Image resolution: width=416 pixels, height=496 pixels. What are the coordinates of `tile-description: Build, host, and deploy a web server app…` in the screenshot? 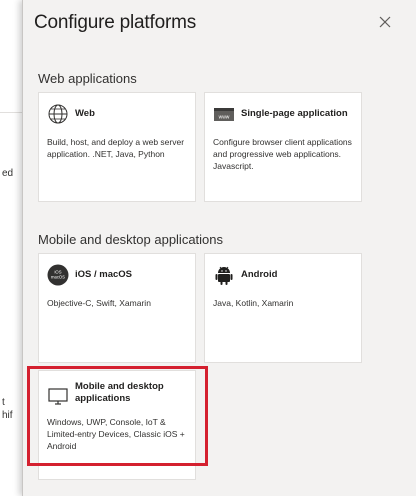 It's located at (116, 148).